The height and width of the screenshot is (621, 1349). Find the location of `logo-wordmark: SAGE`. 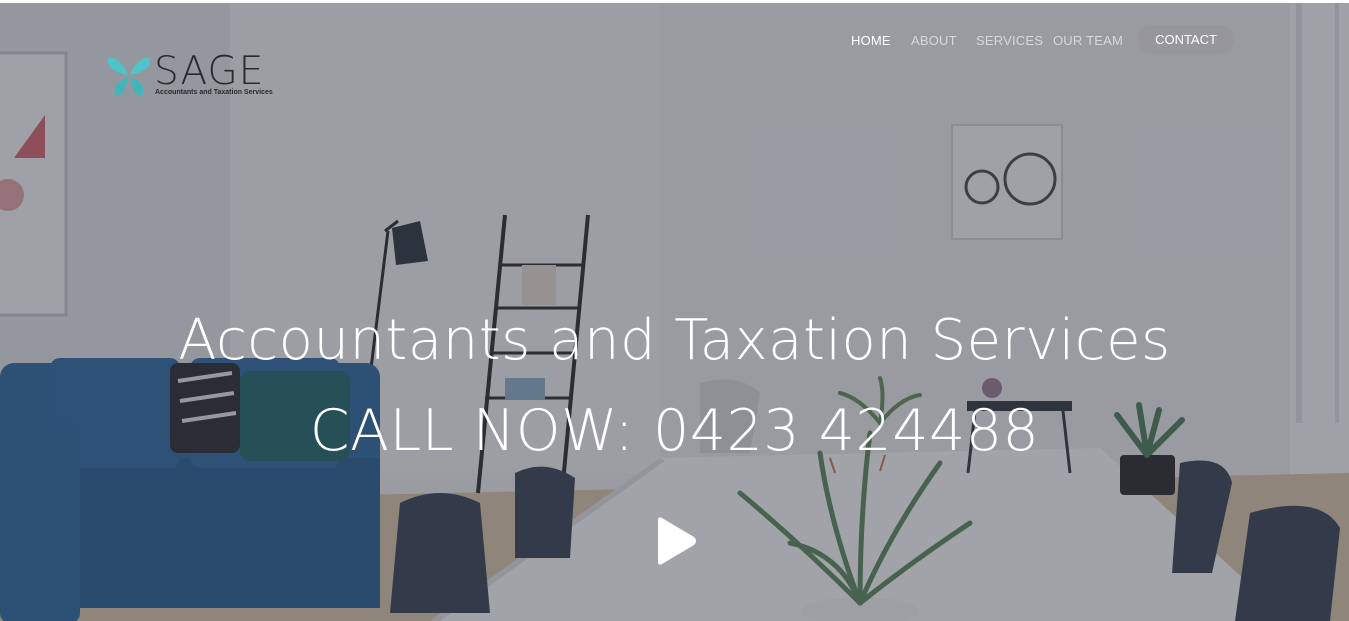

logo-wordmark: SAGE is located at coordinates (209, 71).